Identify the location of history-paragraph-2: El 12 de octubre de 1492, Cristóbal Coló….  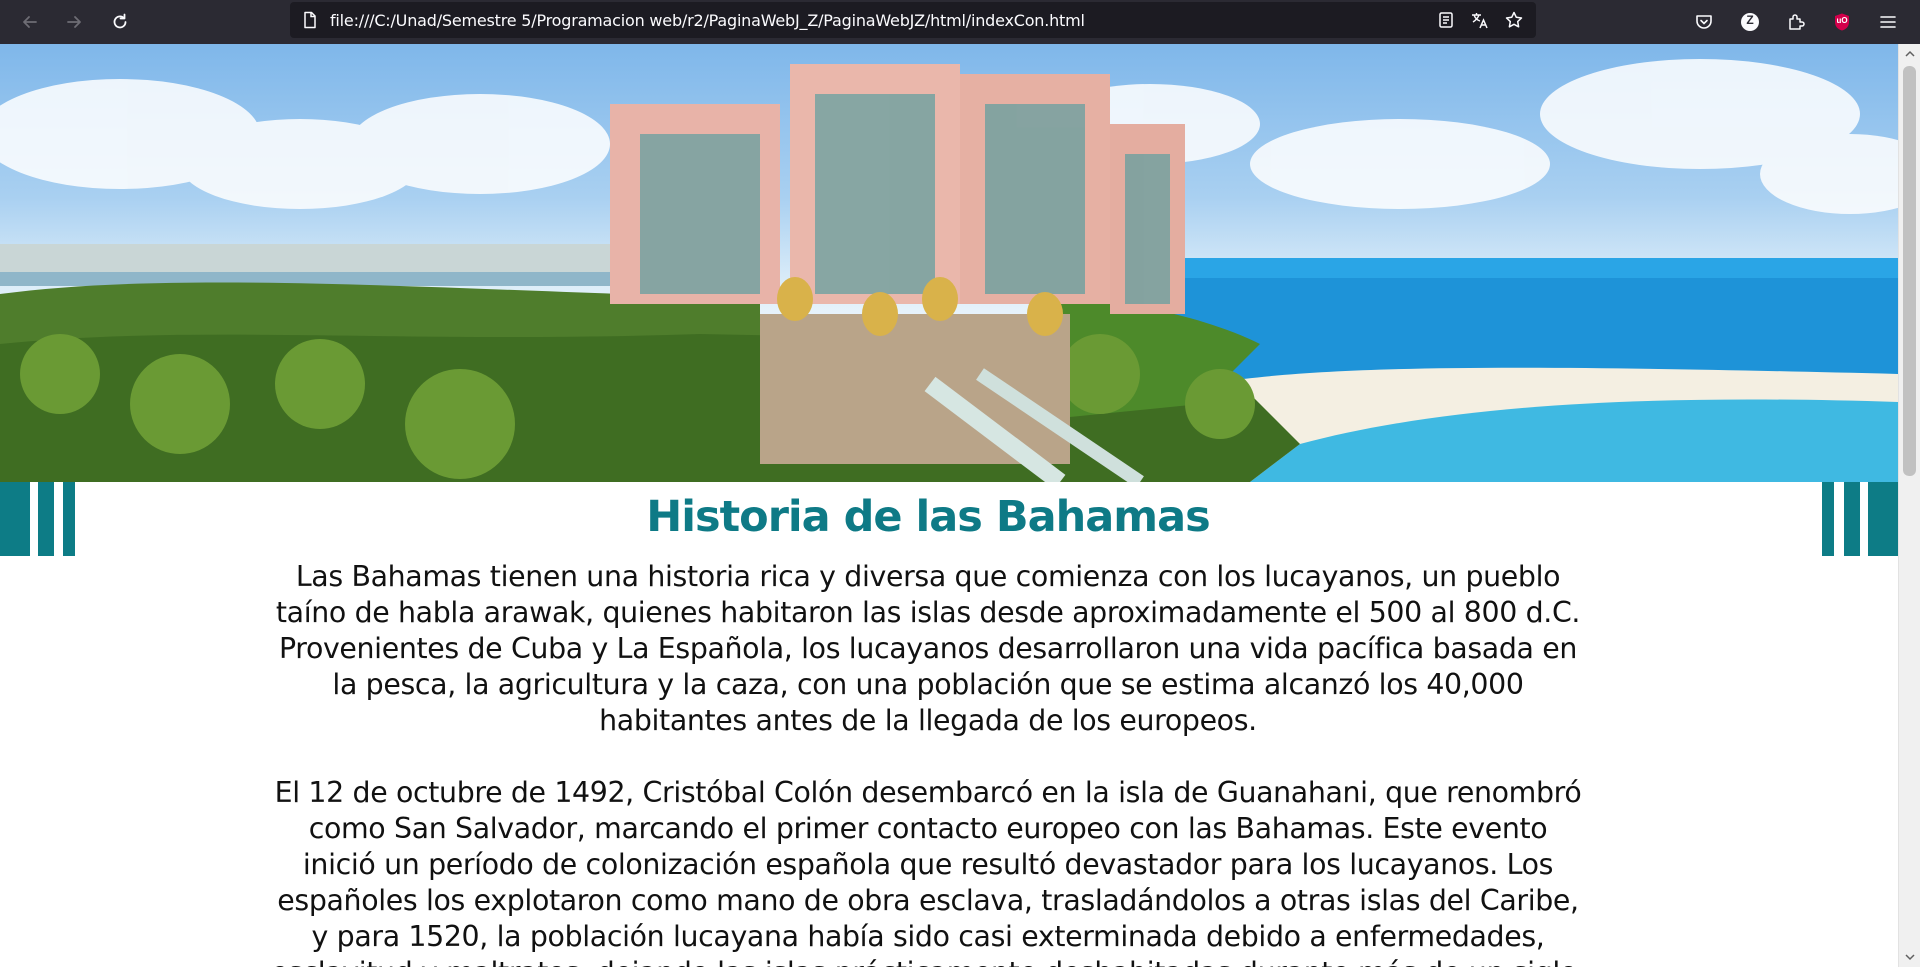
(928, 871).